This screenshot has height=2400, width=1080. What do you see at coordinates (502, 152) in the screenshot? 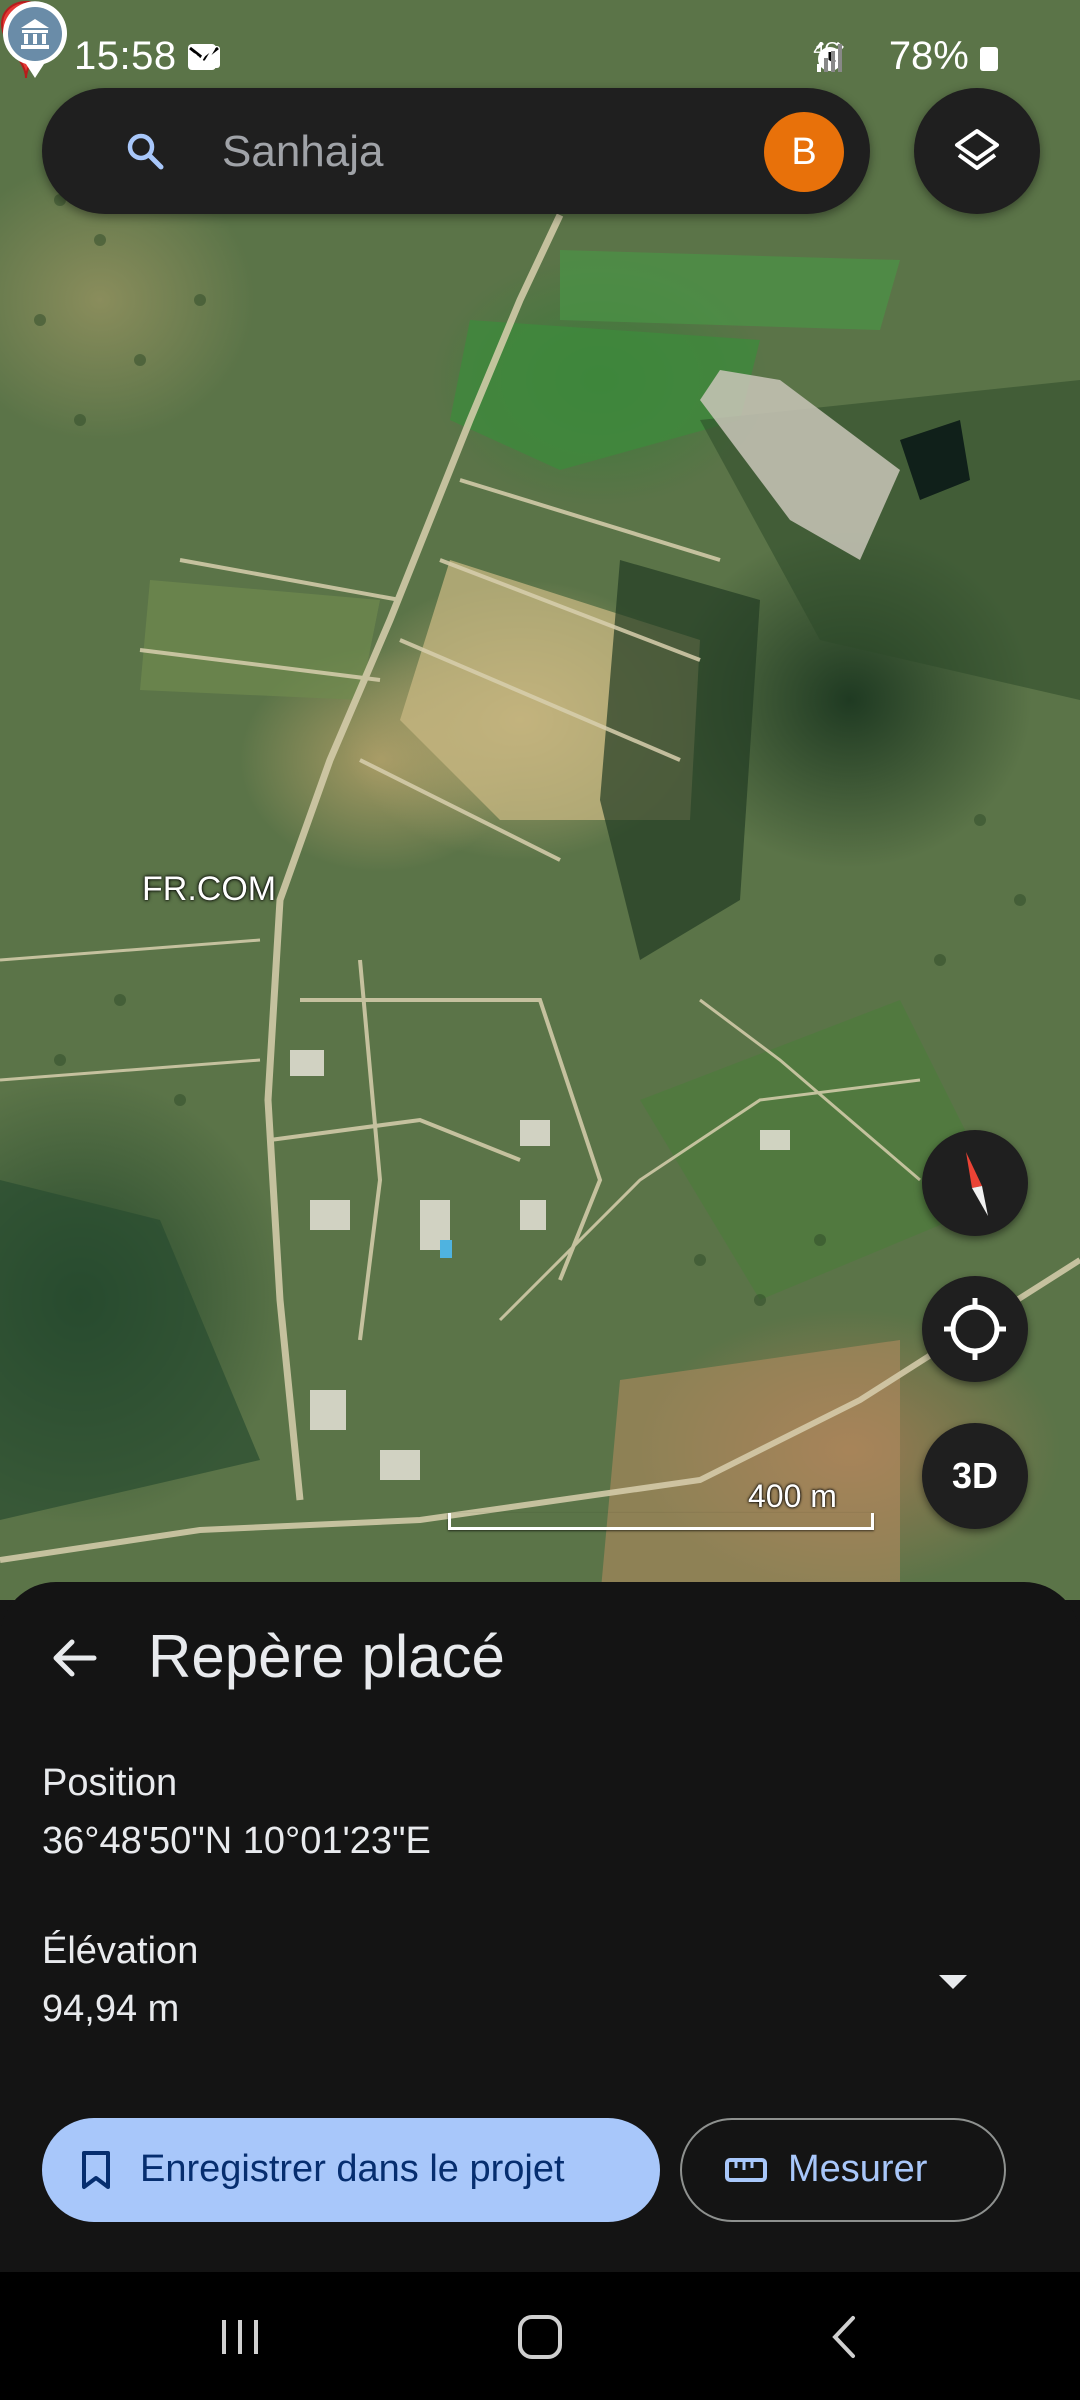
I see `search-input` at bounding box center [502, 152].